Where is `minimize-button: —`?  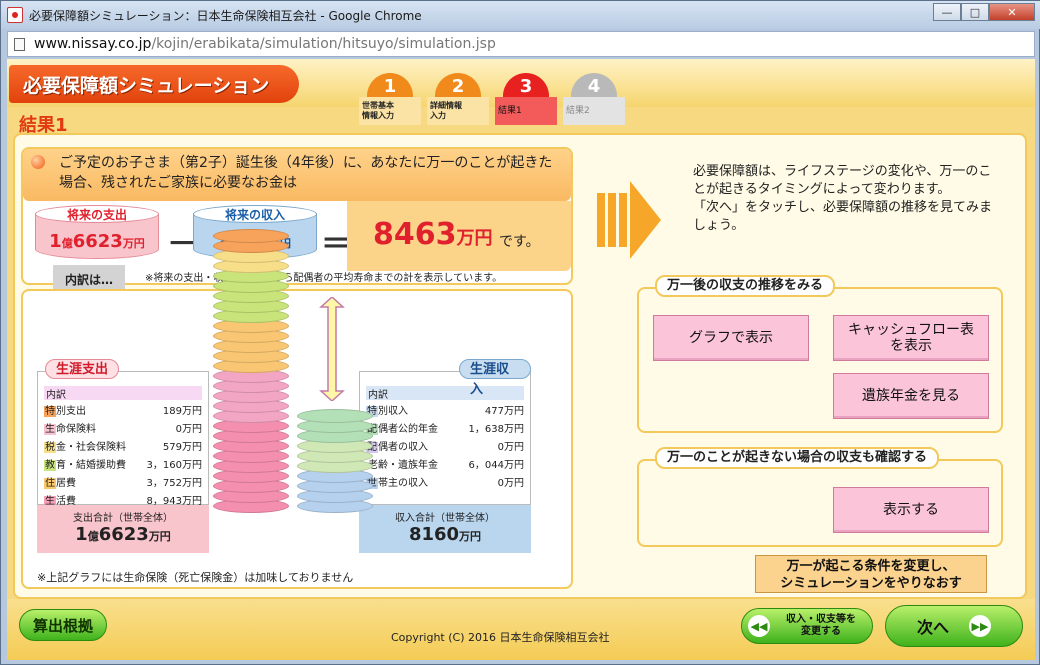 minimize-button: — is located at coordinates (947, 12).